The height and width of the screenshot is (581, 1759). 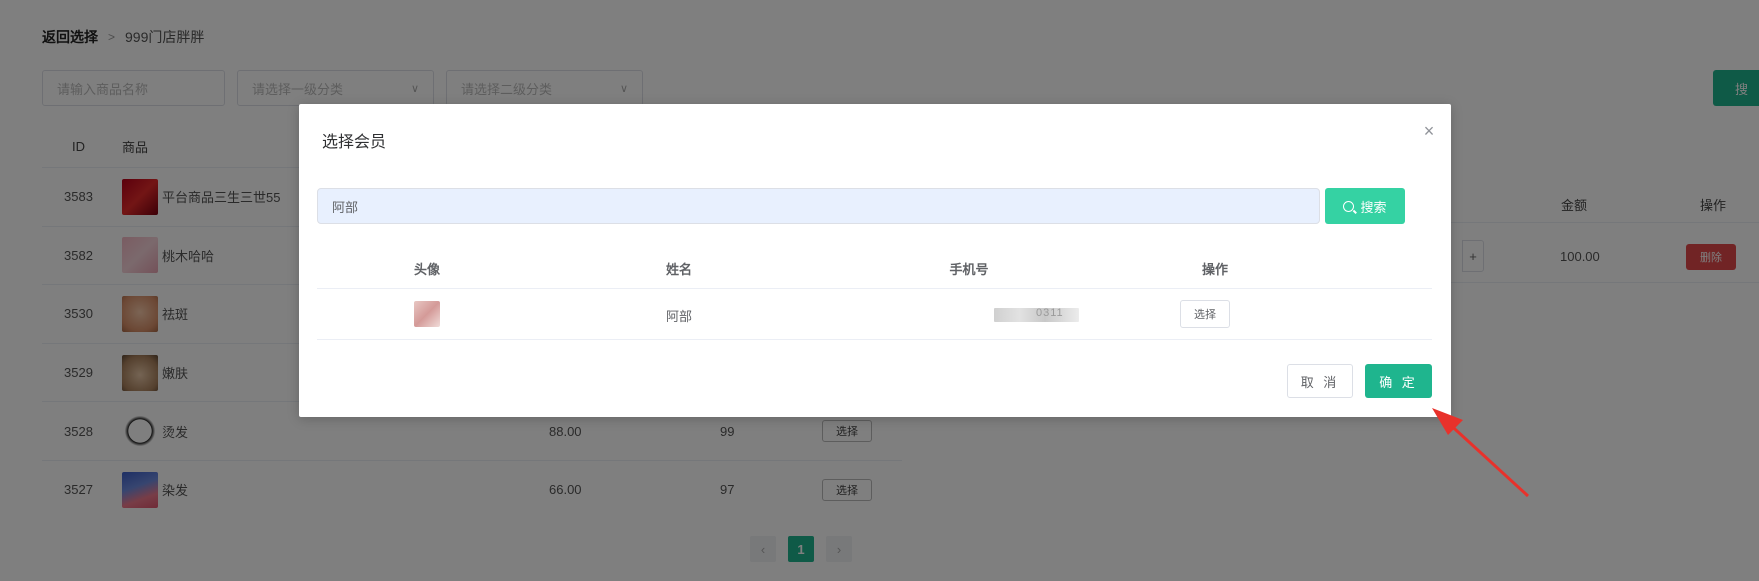 What do you see at coordinates (874, 314) in the screenshot?
I see `table-row: 阿部 0311 选择` at bounding box center [874, 314].